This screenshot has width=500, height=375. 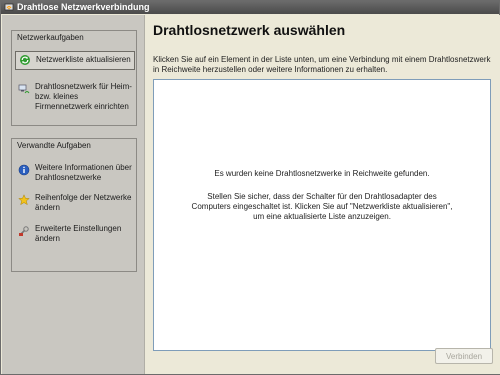 What do you see at coordinates (249, 30) in the screenshot?
I see `page-title: Drahtlosnetzwerk auswählen` at bounding box center [249, 30].